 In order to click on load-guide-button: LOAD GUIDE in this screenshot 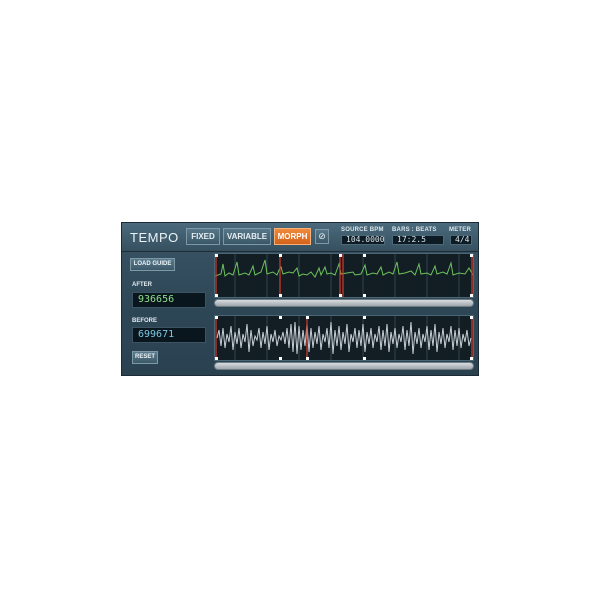, I will do `click(152, 264)`.